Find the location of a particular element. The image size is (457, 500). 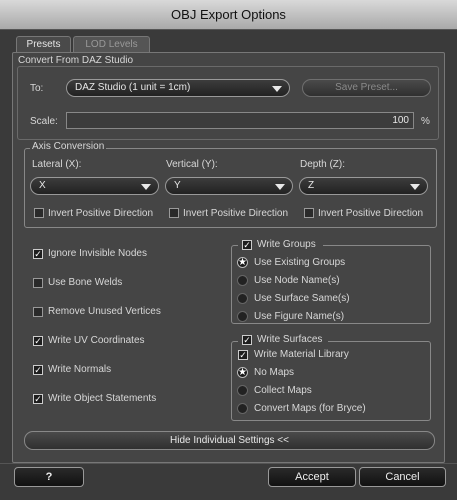

hide-individual-settings-label: Hide Individual Settings << is located at coordinates (229, 440).